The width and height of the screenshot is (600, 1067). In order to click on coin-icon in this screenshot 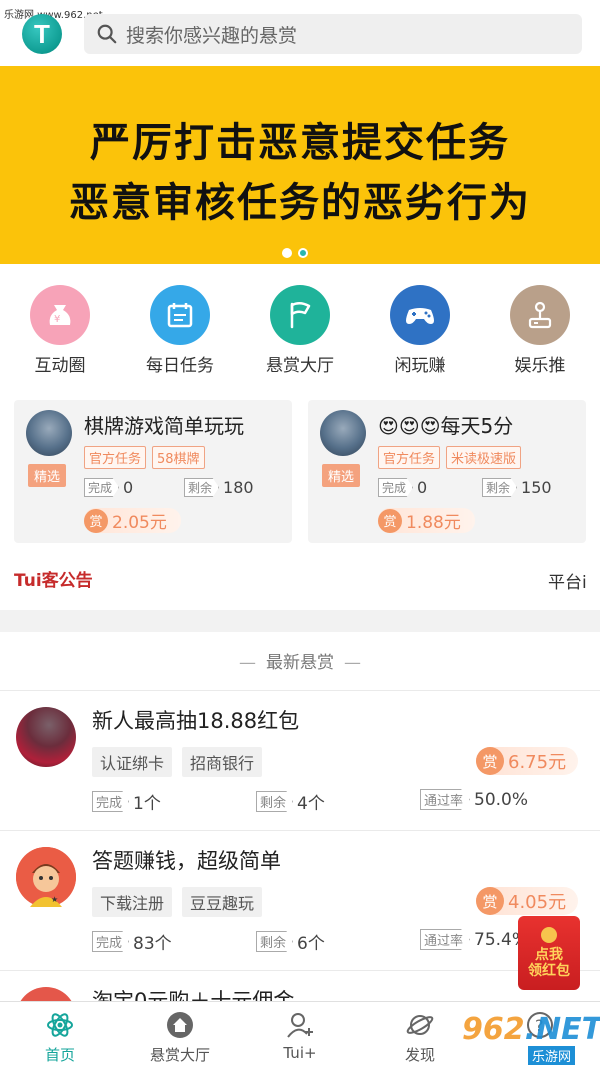, I will do `click(549, 935)`.